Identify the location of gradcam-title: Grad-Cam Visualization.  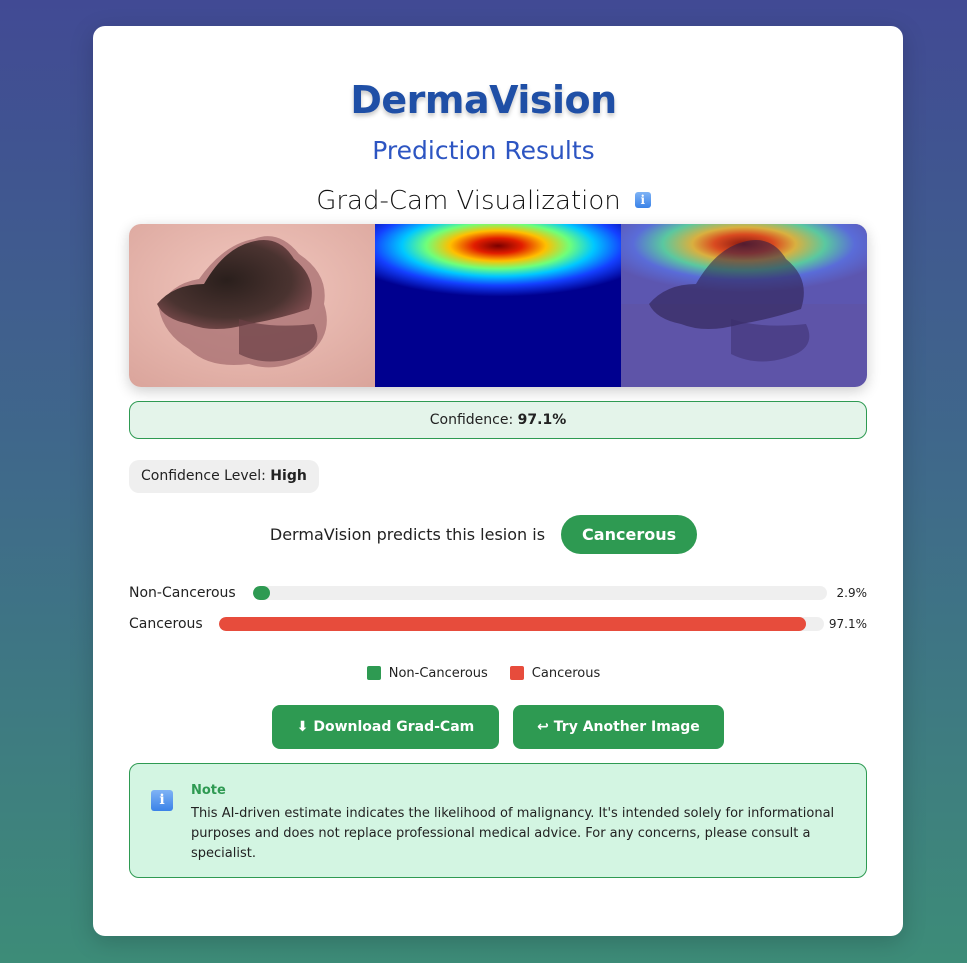
(468, 201).